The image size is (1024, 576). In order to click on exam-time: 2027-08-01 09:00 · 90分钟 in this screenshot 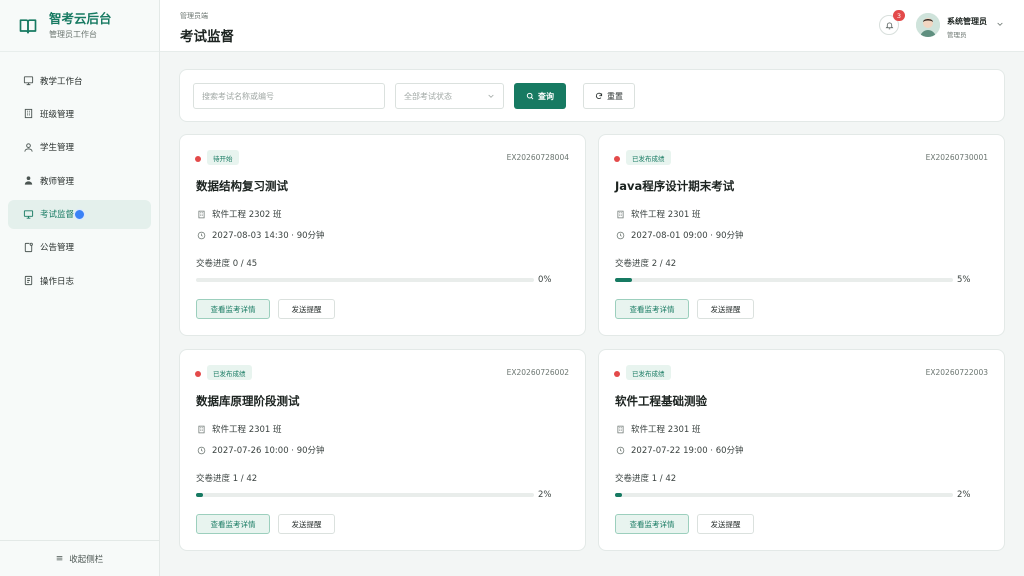, I will do `click(687, 236)`.